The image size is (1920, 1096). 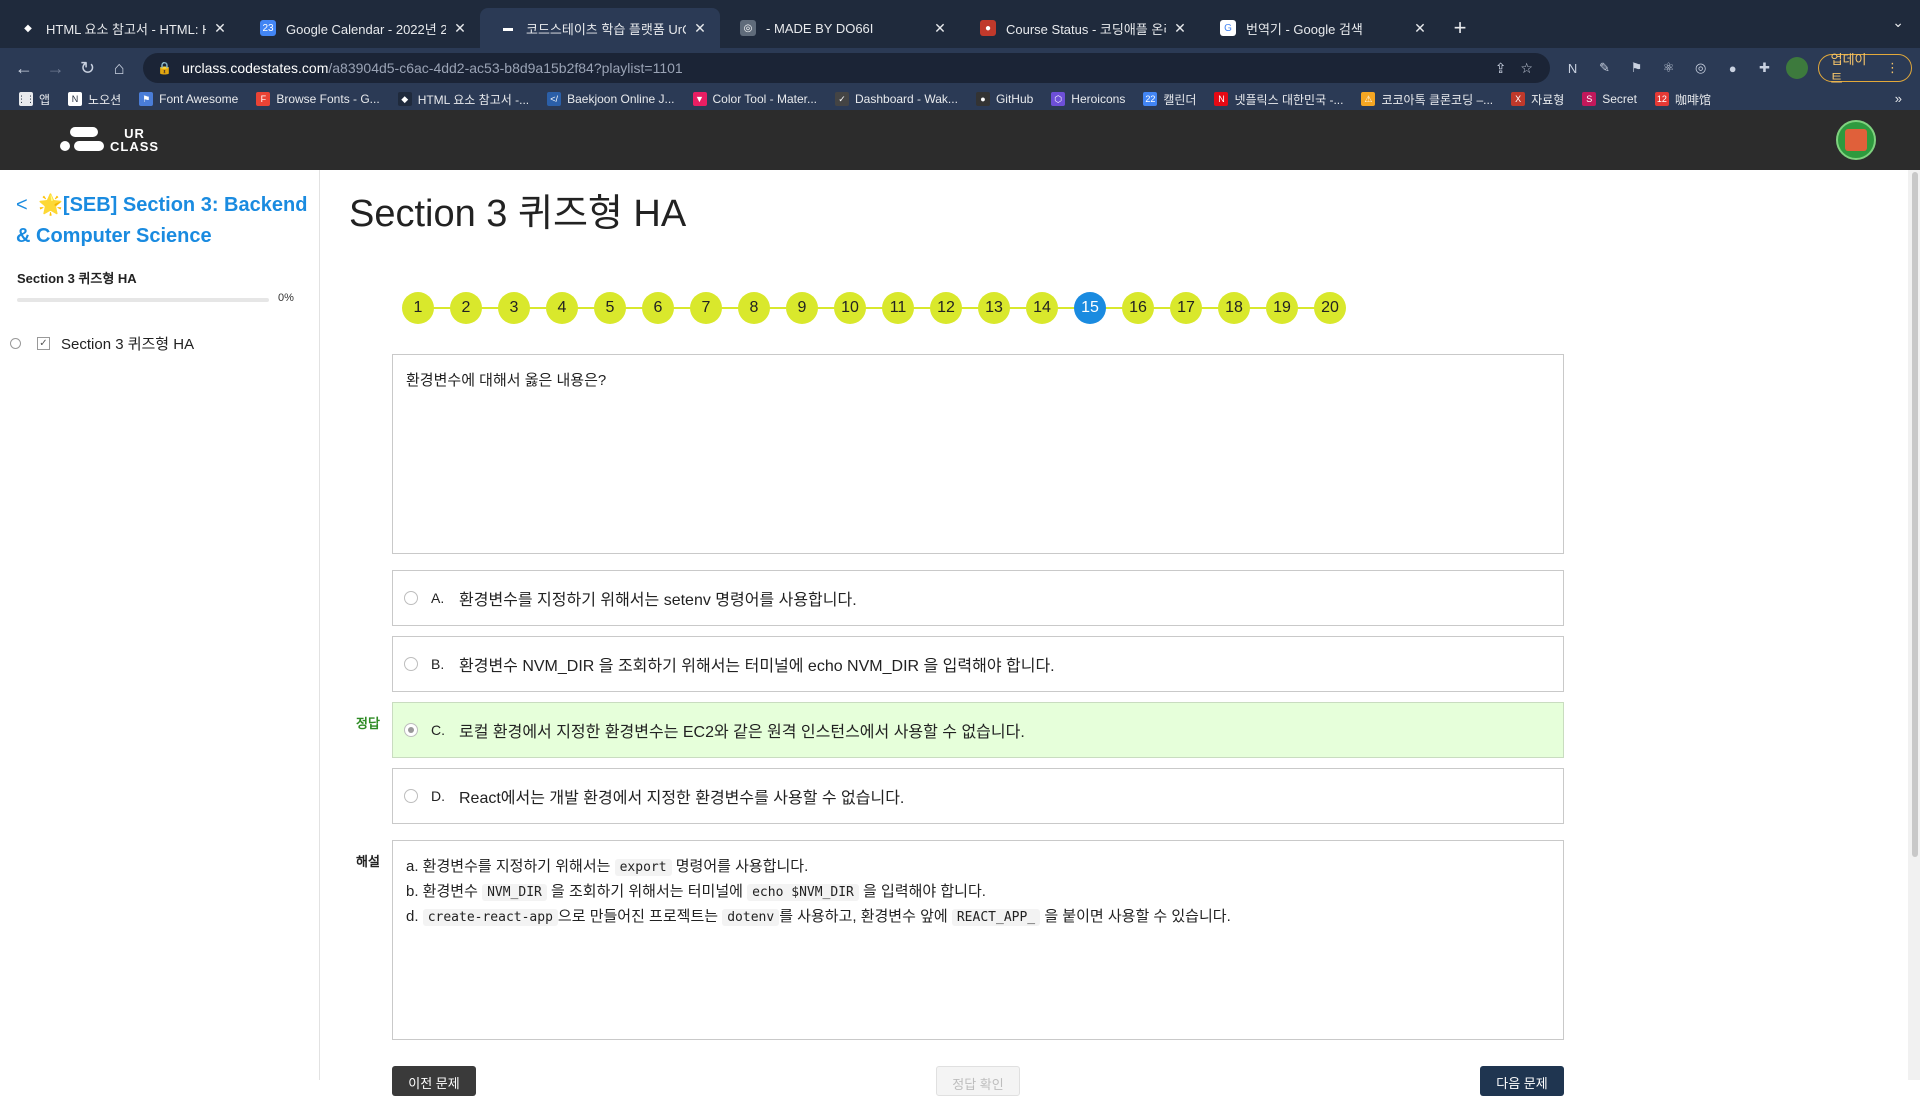 What do you see at coordinates (754, 308) in the screenshot?
I see `question-number-button: 8` at bounding box center [754, 308].